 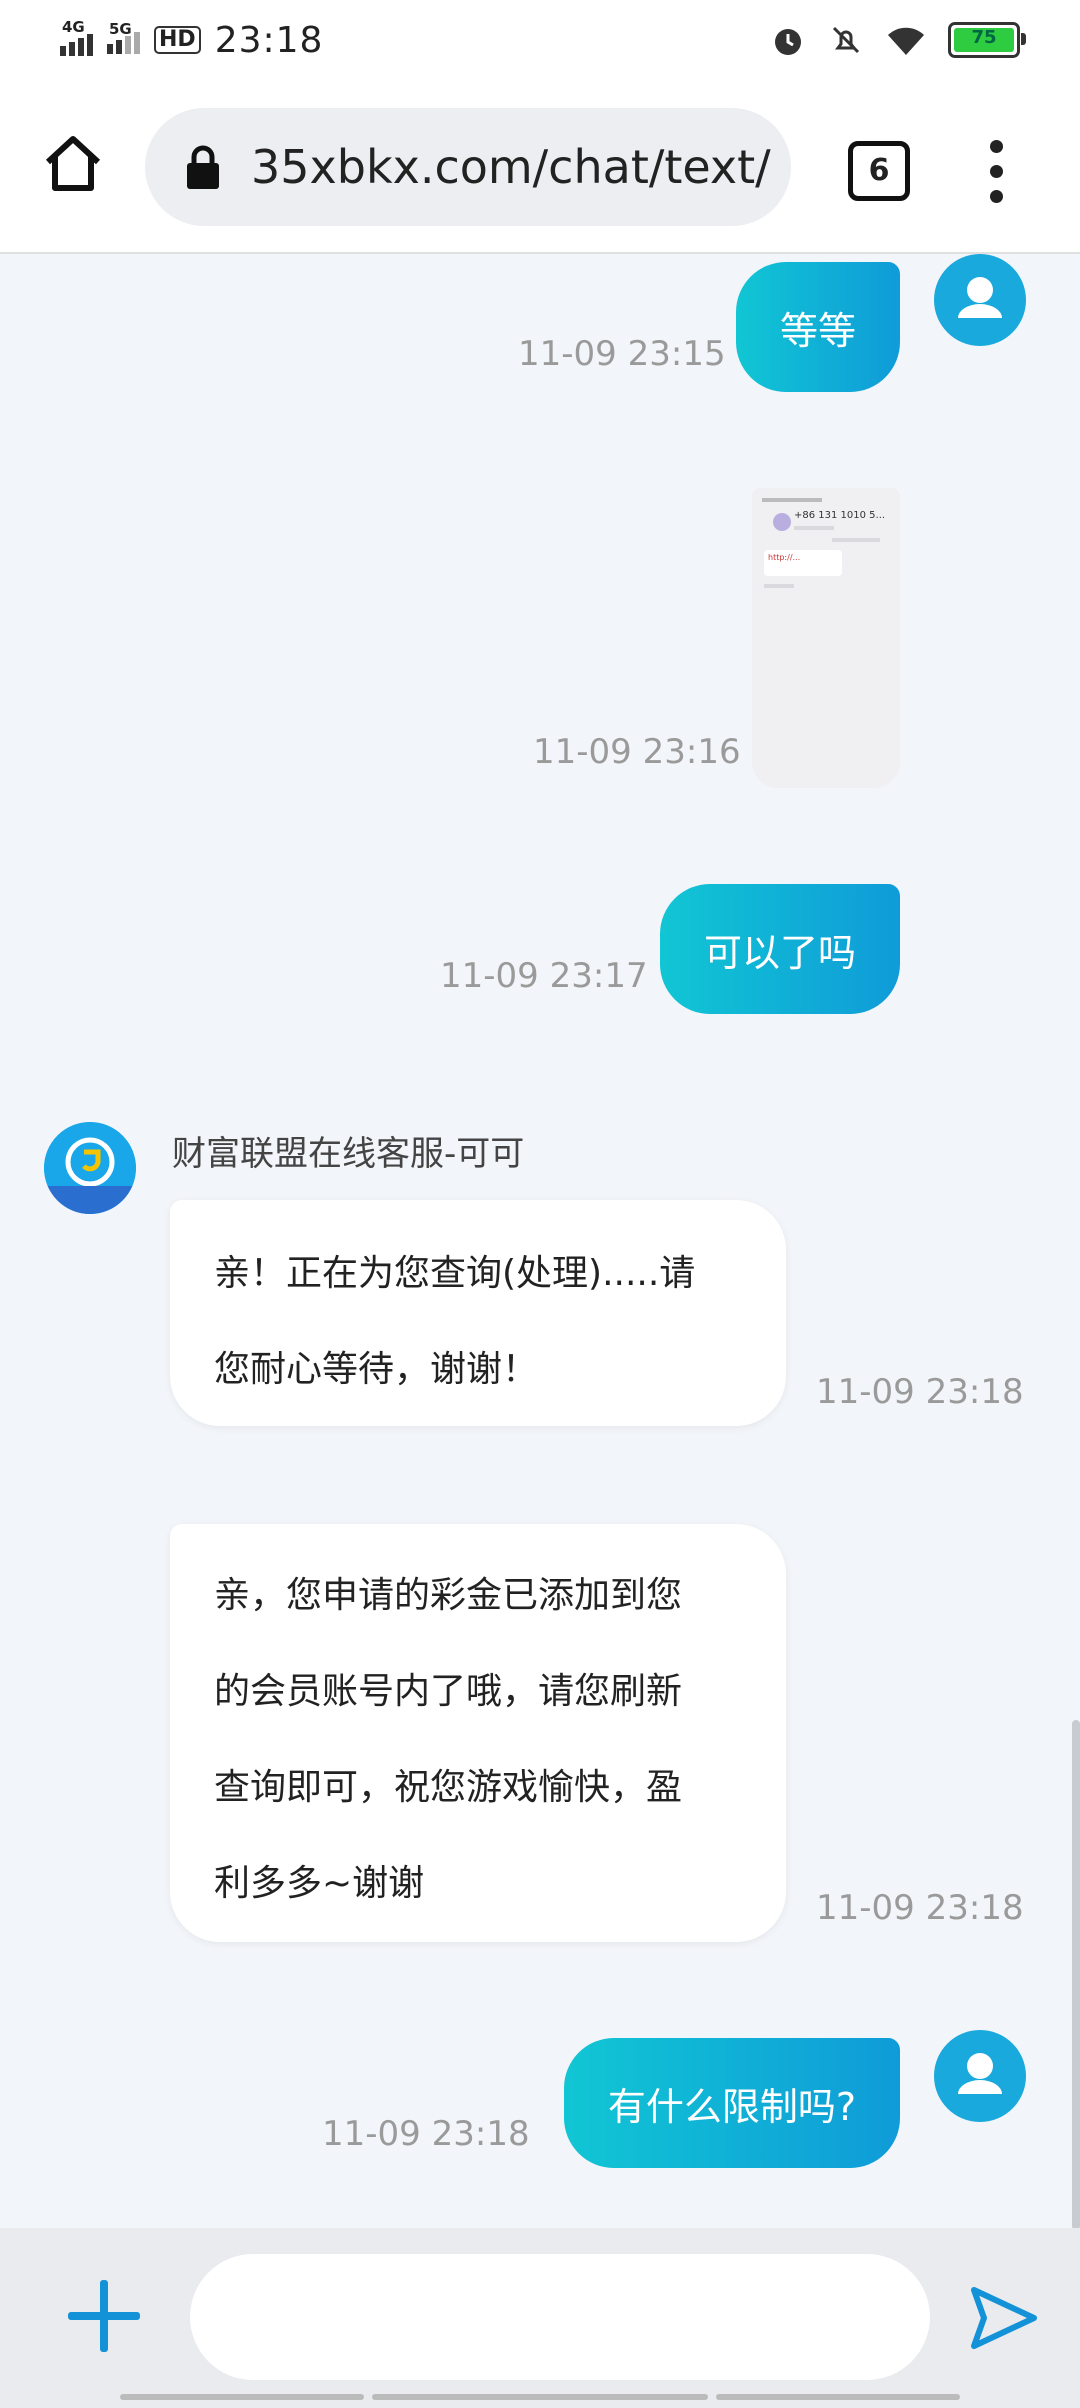 I want to click on brand-logo-icon, so click(x=90, y=1168).